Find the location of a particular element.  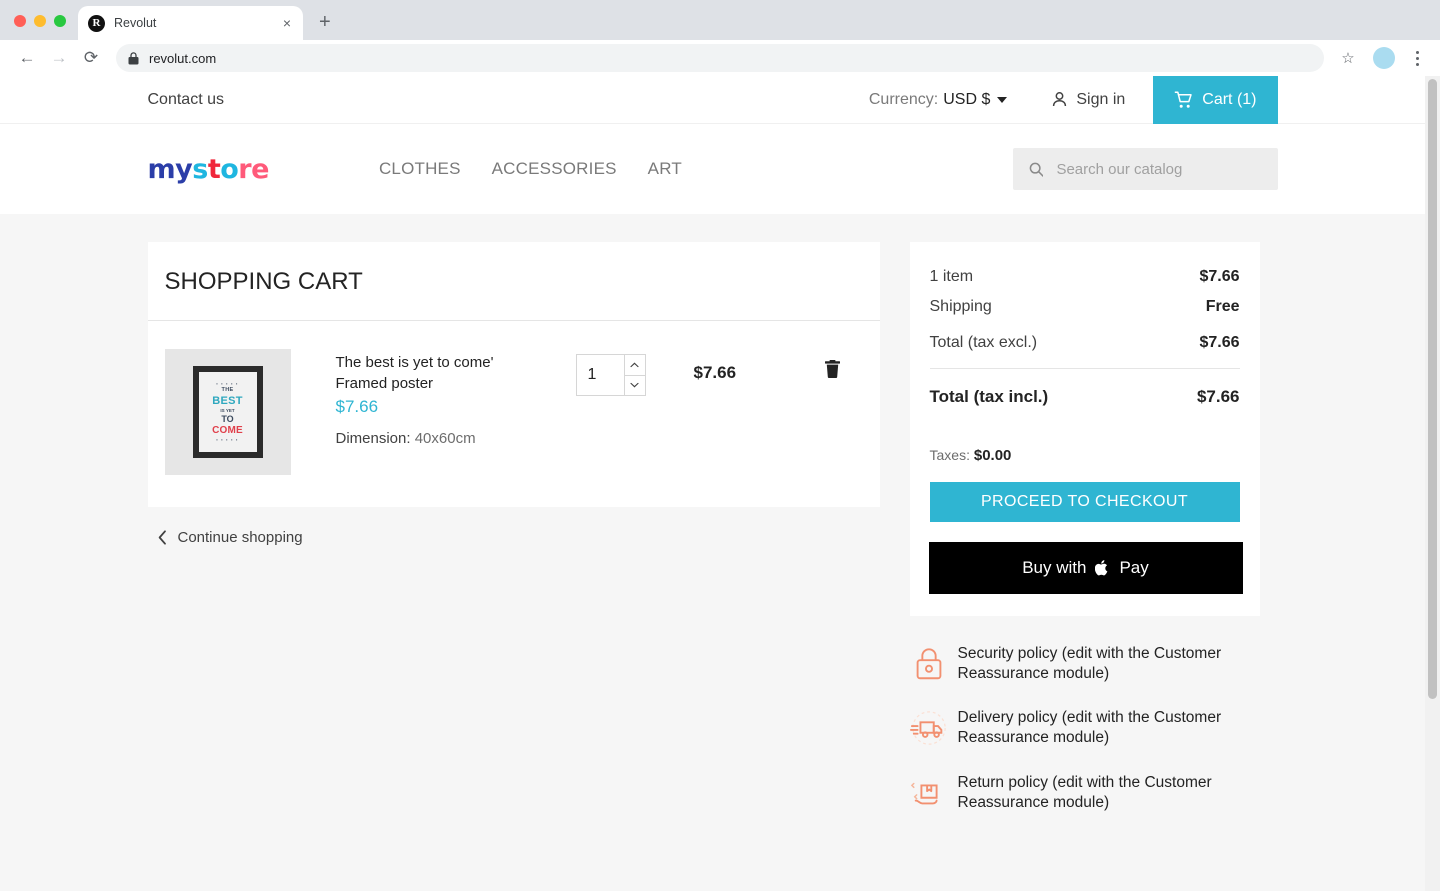

trash-icon is located at coordinates (832, 369).